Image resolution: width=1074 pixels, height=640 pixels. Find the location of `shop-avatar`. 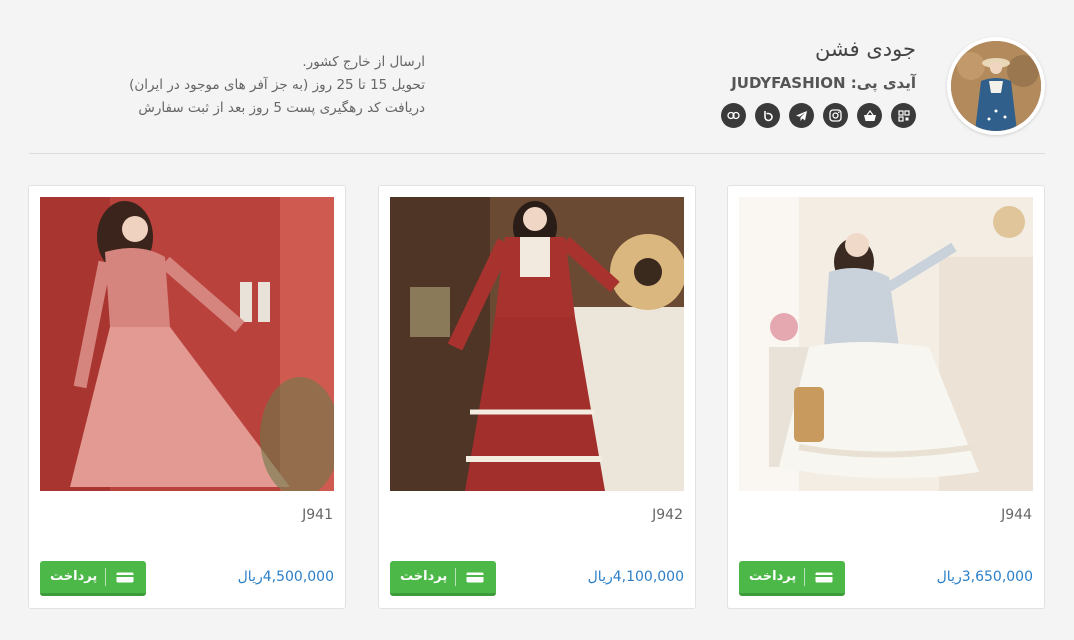

shop-avatar is located at coordinates (996, 86).